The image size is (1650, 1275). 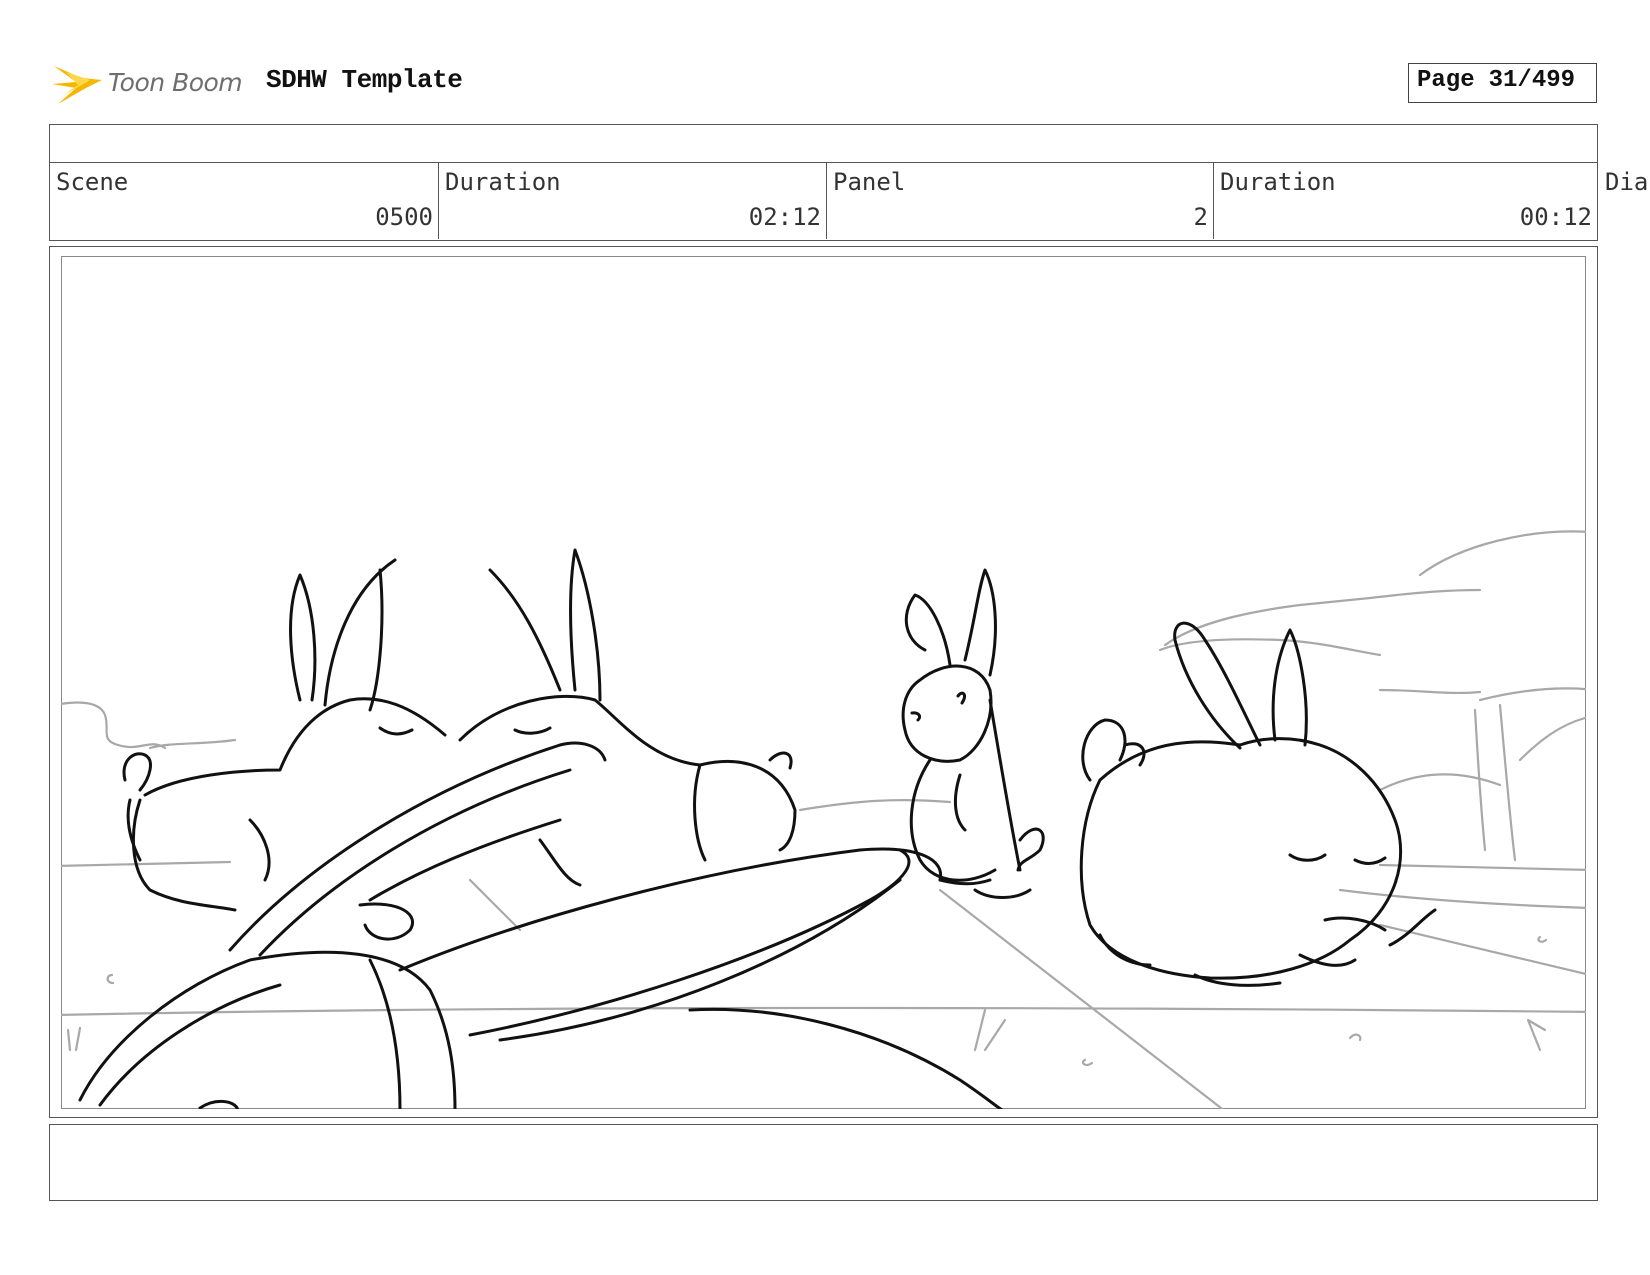 What do you see at coordinates (823, 1162) in the screenshot?
I see `caption-box` at bounding box center [823, 1162].